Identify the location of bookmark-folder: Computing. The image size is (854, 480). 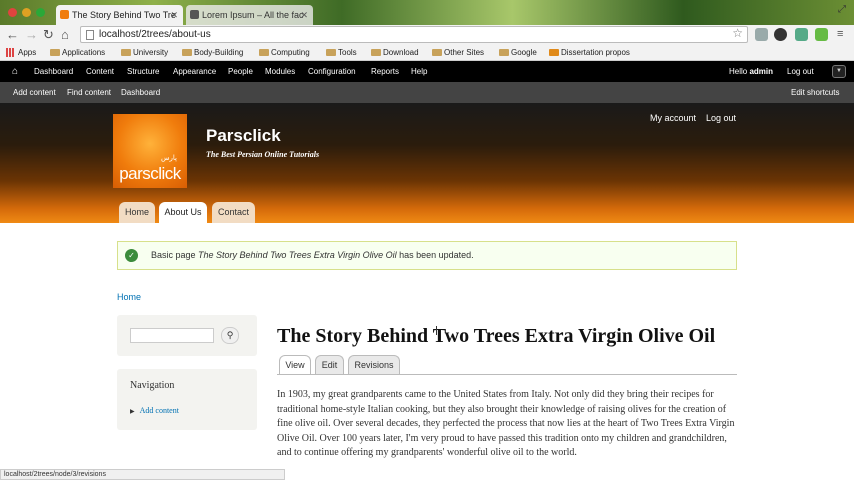
(284, 52).